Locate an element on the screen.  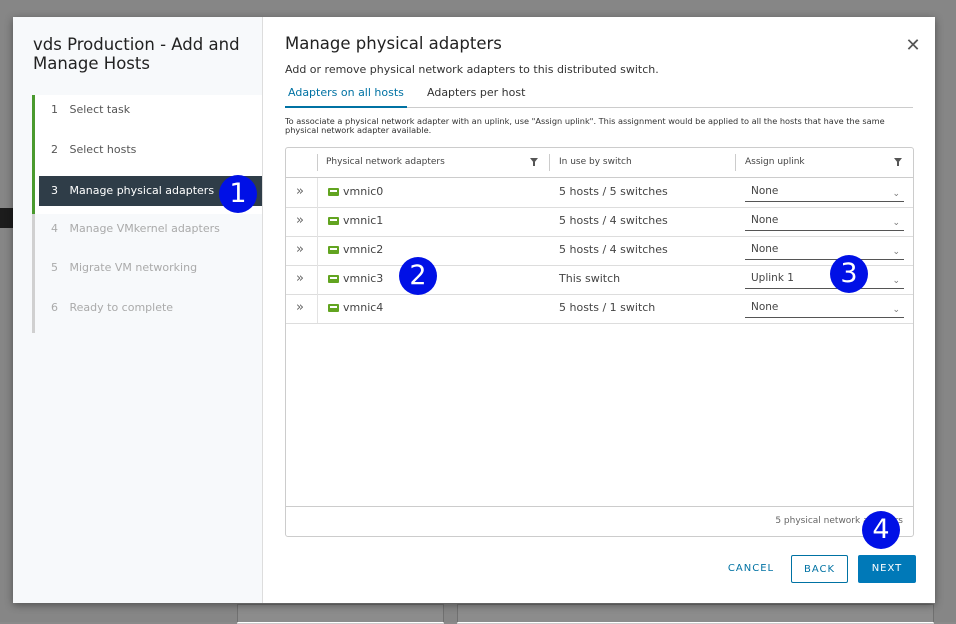
adapter-name: vmnic4 is located at coordinates (363, 307).